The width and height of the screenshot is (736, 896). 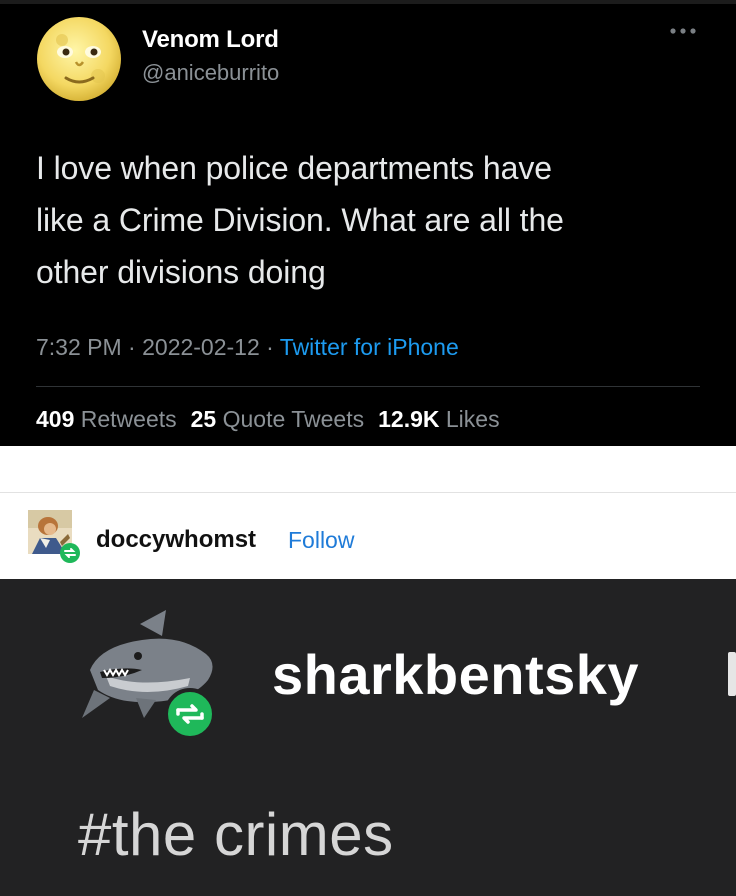 I want to click on quotes-stat: 25 Quote Tweets, so click(x=277, y=419).